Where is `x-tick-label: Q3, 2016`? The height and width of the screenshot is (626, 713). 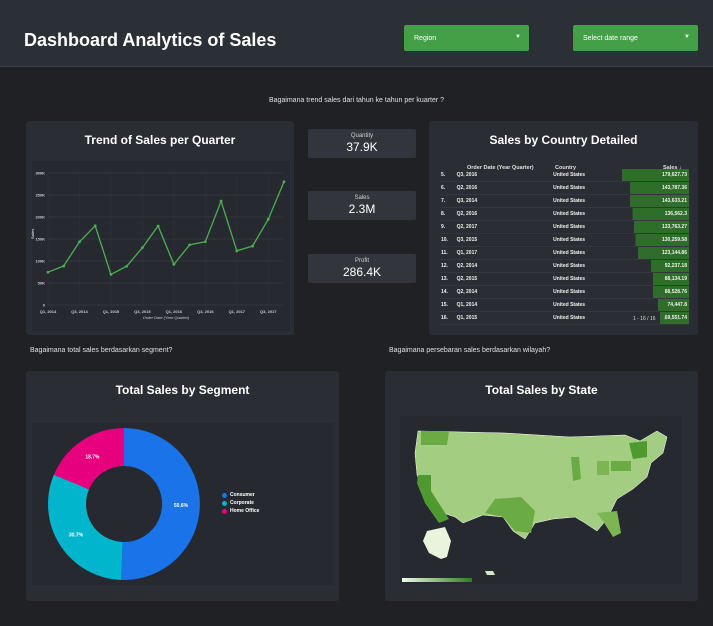
x-tick-label: Q3, 2016 is located at coordinates (205, 311).